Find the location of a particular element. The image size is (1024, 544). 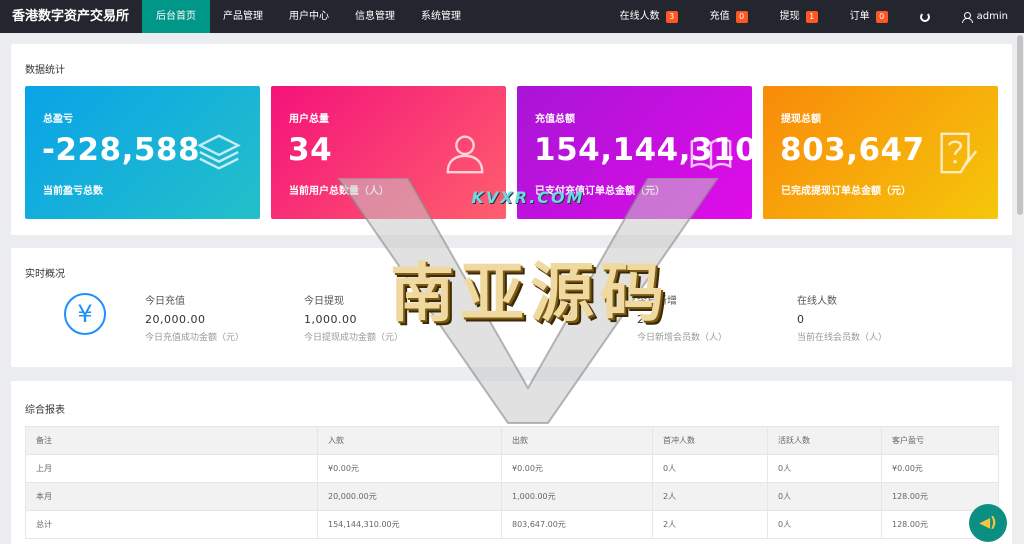

book-icon is located at coordinates (711, 153).